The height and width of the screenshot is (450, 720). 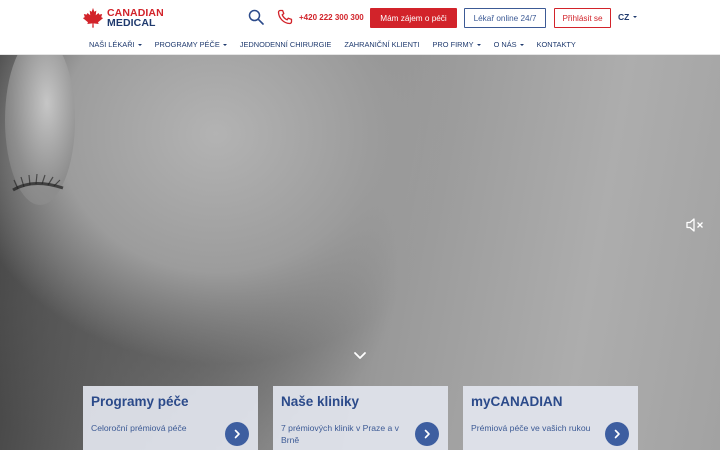 I want to click on mute-toggle, so click(x=695, y=225).